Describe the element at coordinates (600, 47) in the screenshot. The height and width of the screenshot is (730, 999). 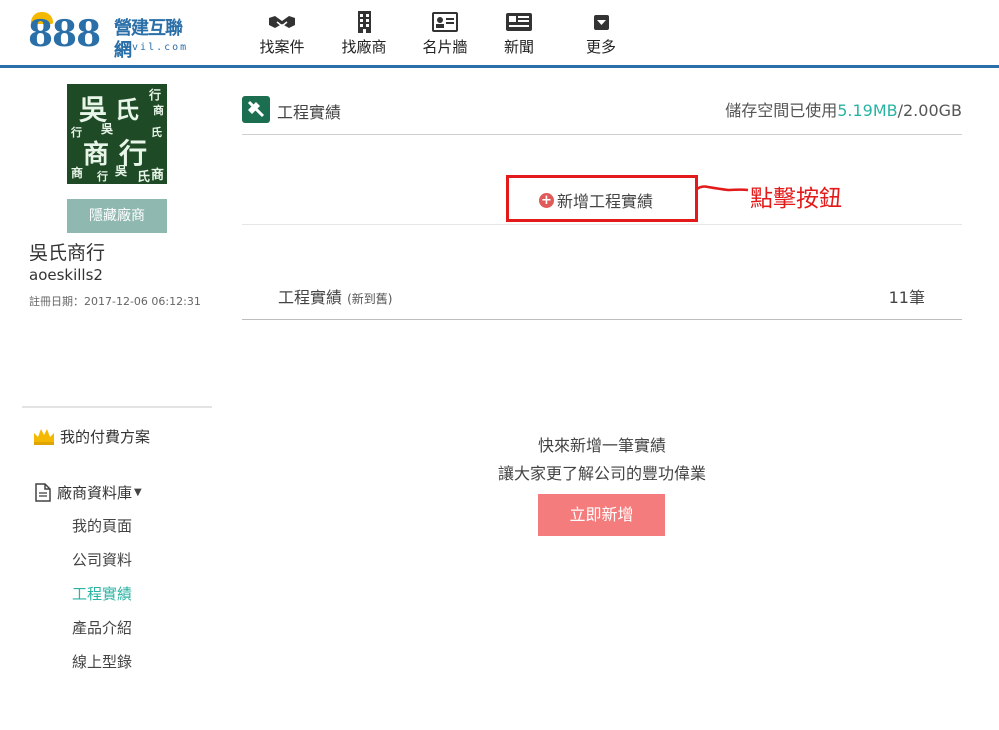
I see `nav-label: 更多` at that location.